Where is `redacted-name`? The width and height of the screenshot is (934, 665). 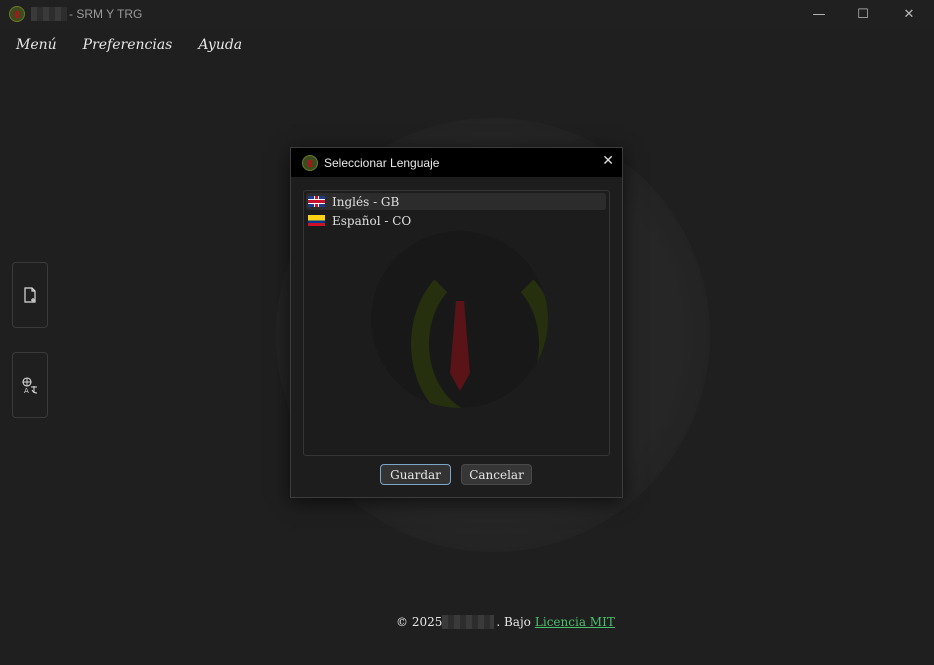 redacted-name is located at coordinates (49, 14).